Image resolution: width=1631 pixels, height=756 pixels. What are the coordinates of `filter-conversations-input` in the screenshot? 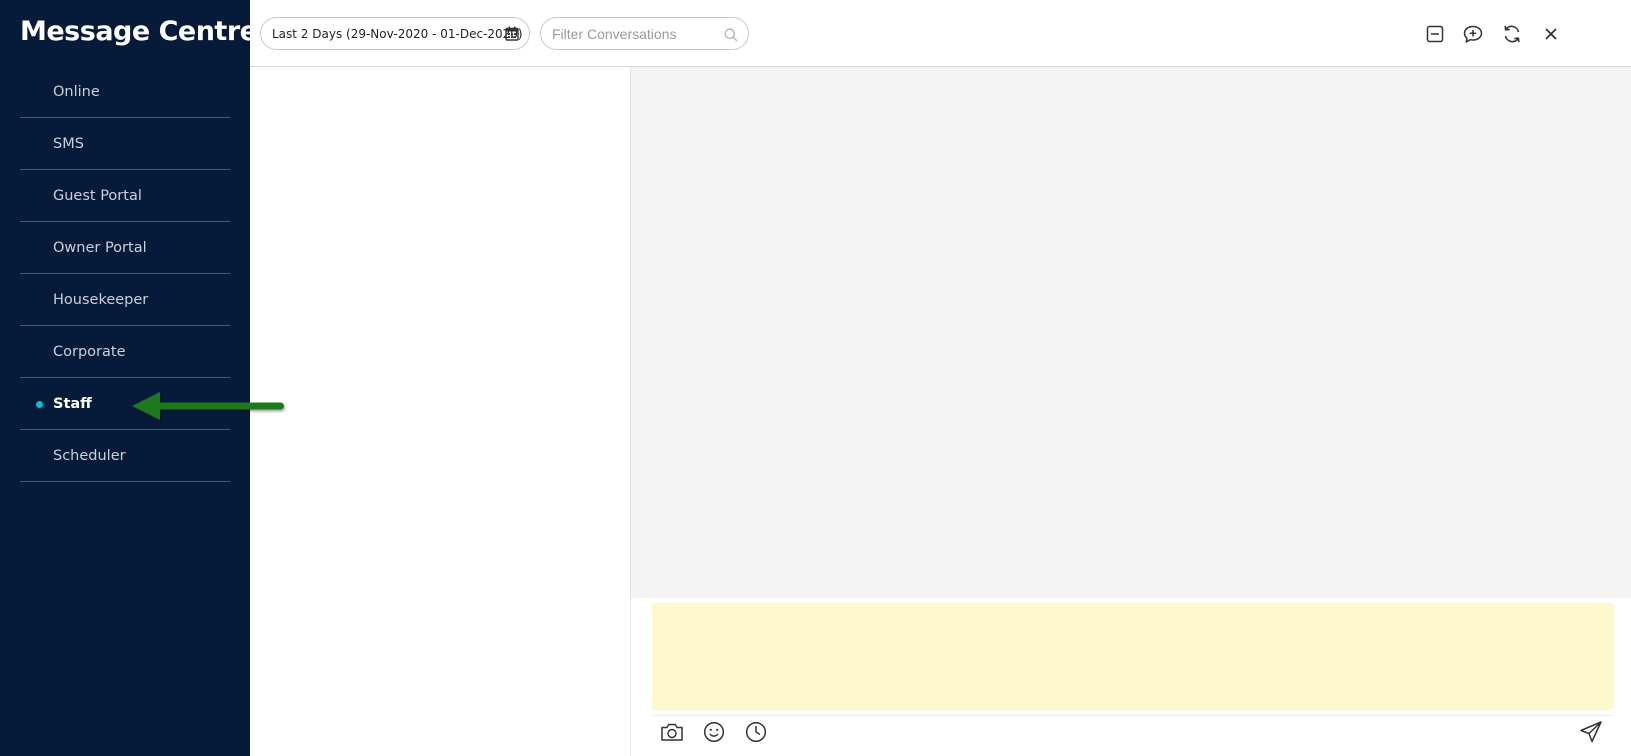 It's located at (644, 33).